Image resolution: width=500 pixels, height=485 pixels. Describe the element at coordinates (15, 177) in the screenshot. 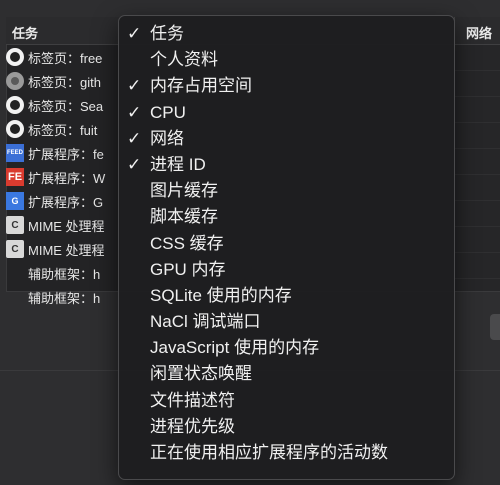

I see `fe-extension-icon: FE` at that location.